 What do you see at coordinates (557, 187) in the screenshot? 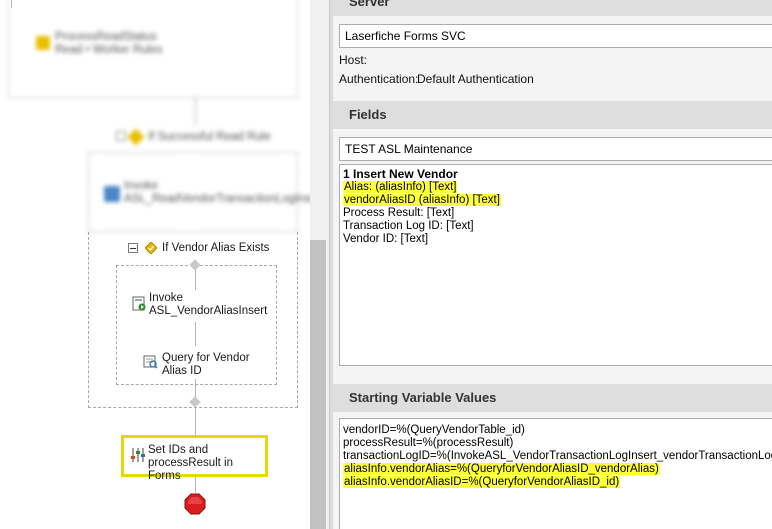
I see `field-item: Alias: (aliasInfo) [Text]` at bounding box center [557, 187].